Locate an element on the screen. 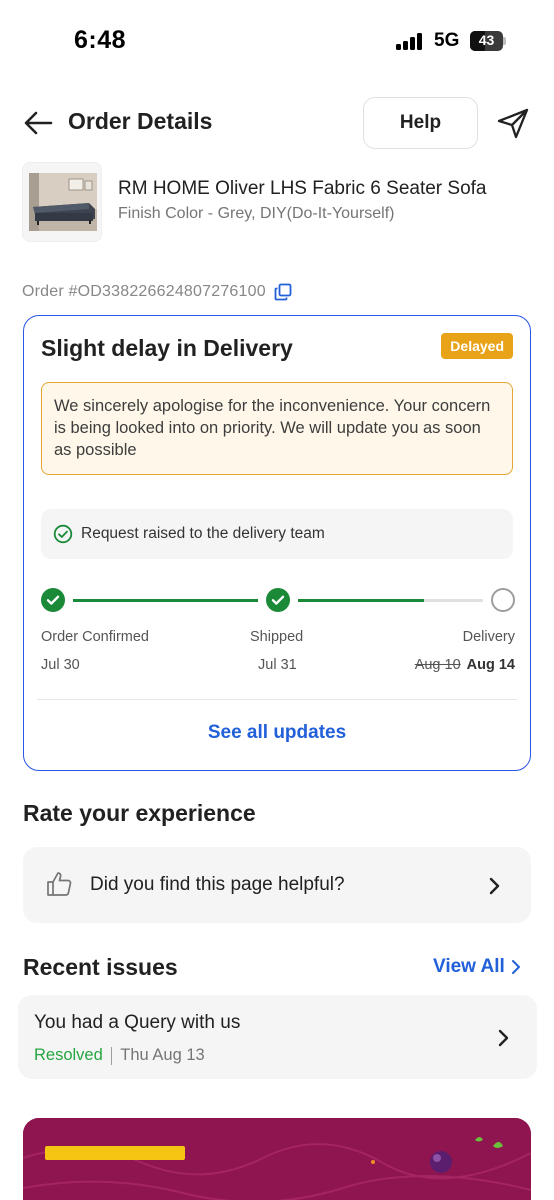 This screenshot has height=1200, width=554. step-label: Shipped is located at coordinates (277, 637).